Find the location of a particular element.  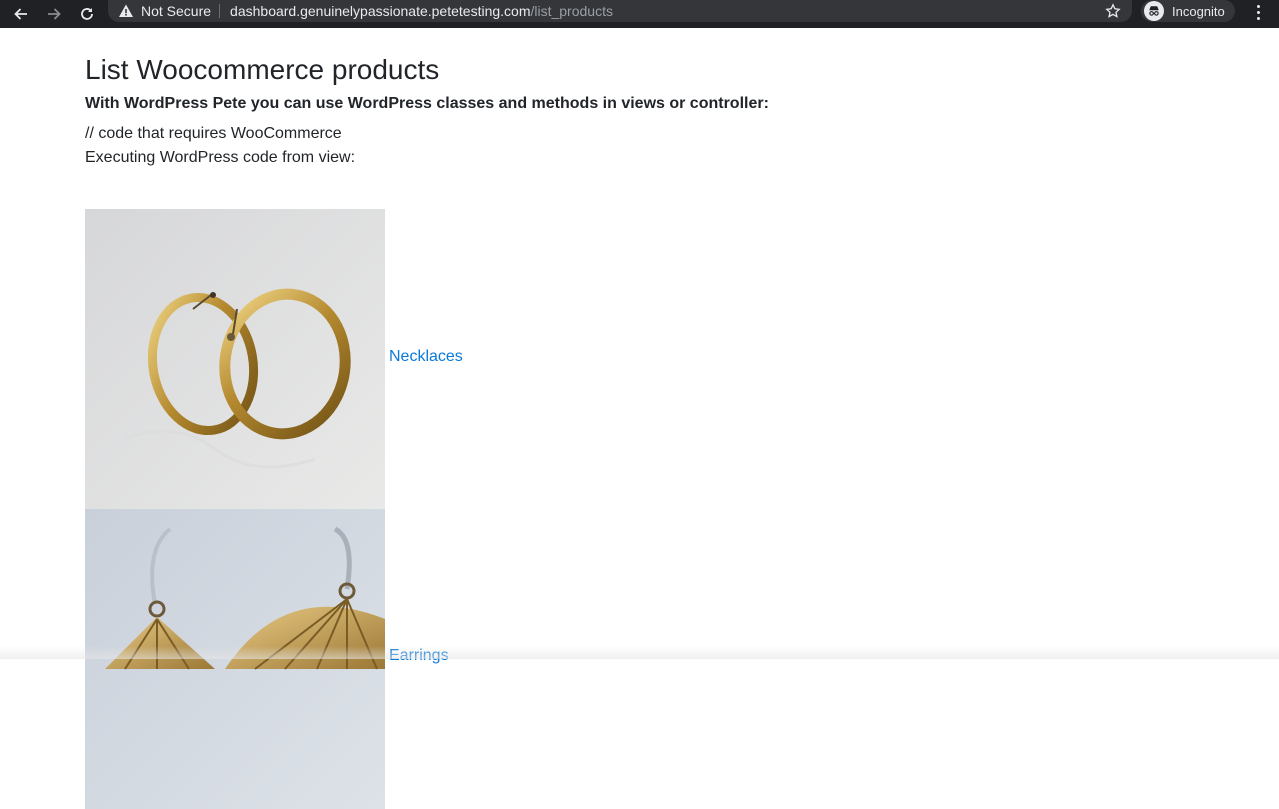

page-title: List Woocommerce products is located at coordinates (262, 69).